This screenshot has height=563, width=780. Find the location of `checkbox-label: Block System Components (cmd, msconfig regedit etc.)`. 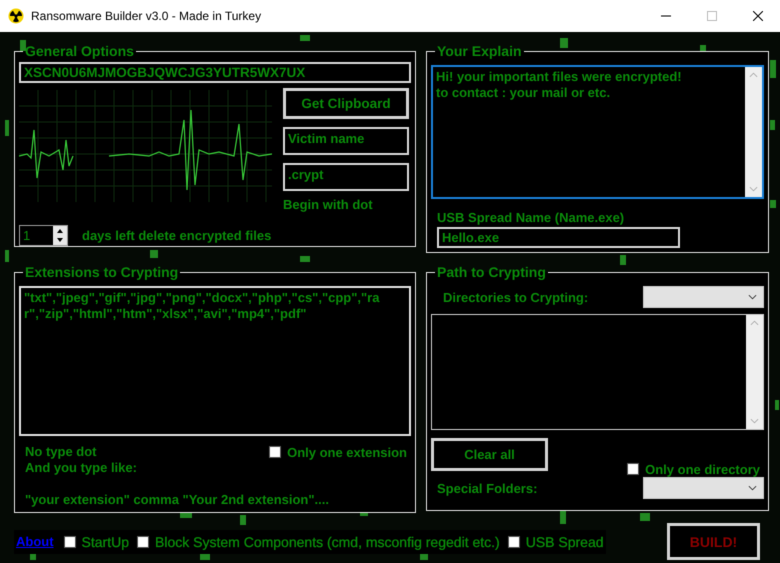

checkbox-label: Block System Components (cmd, msconfig regedit etc.) is located at coordinates (327, 542).